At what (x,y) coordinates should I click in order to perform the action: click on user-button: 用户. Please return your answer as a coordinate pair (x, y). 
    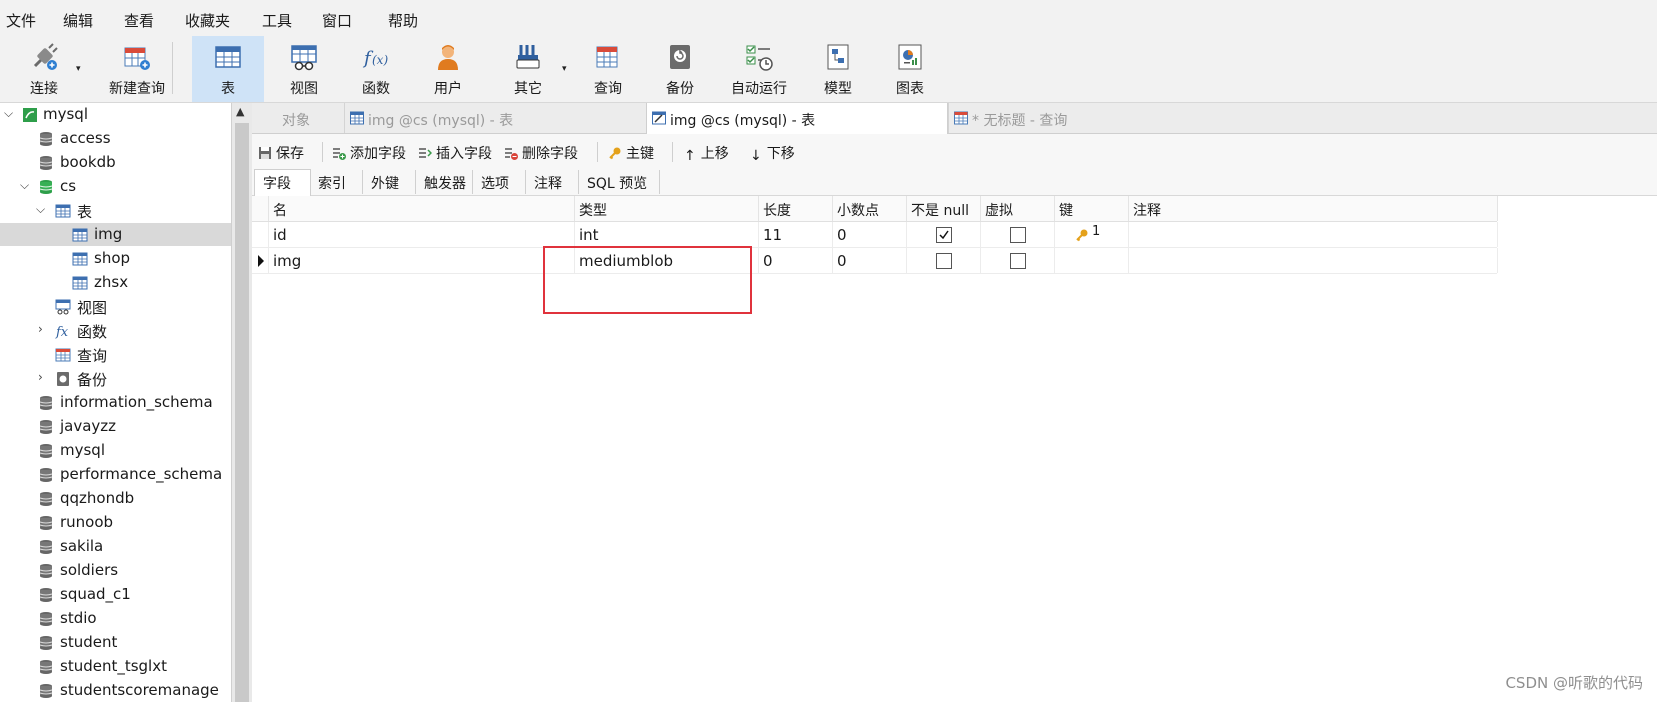
    Looking at the image, I should click on (448, 69).